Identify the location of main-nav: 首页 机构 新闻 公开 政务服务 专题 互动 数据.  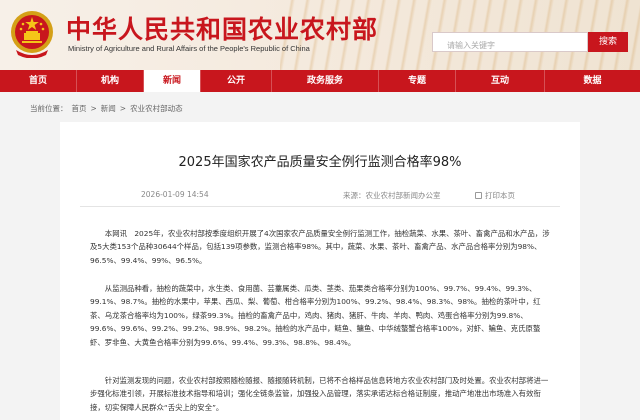
(320, 81).